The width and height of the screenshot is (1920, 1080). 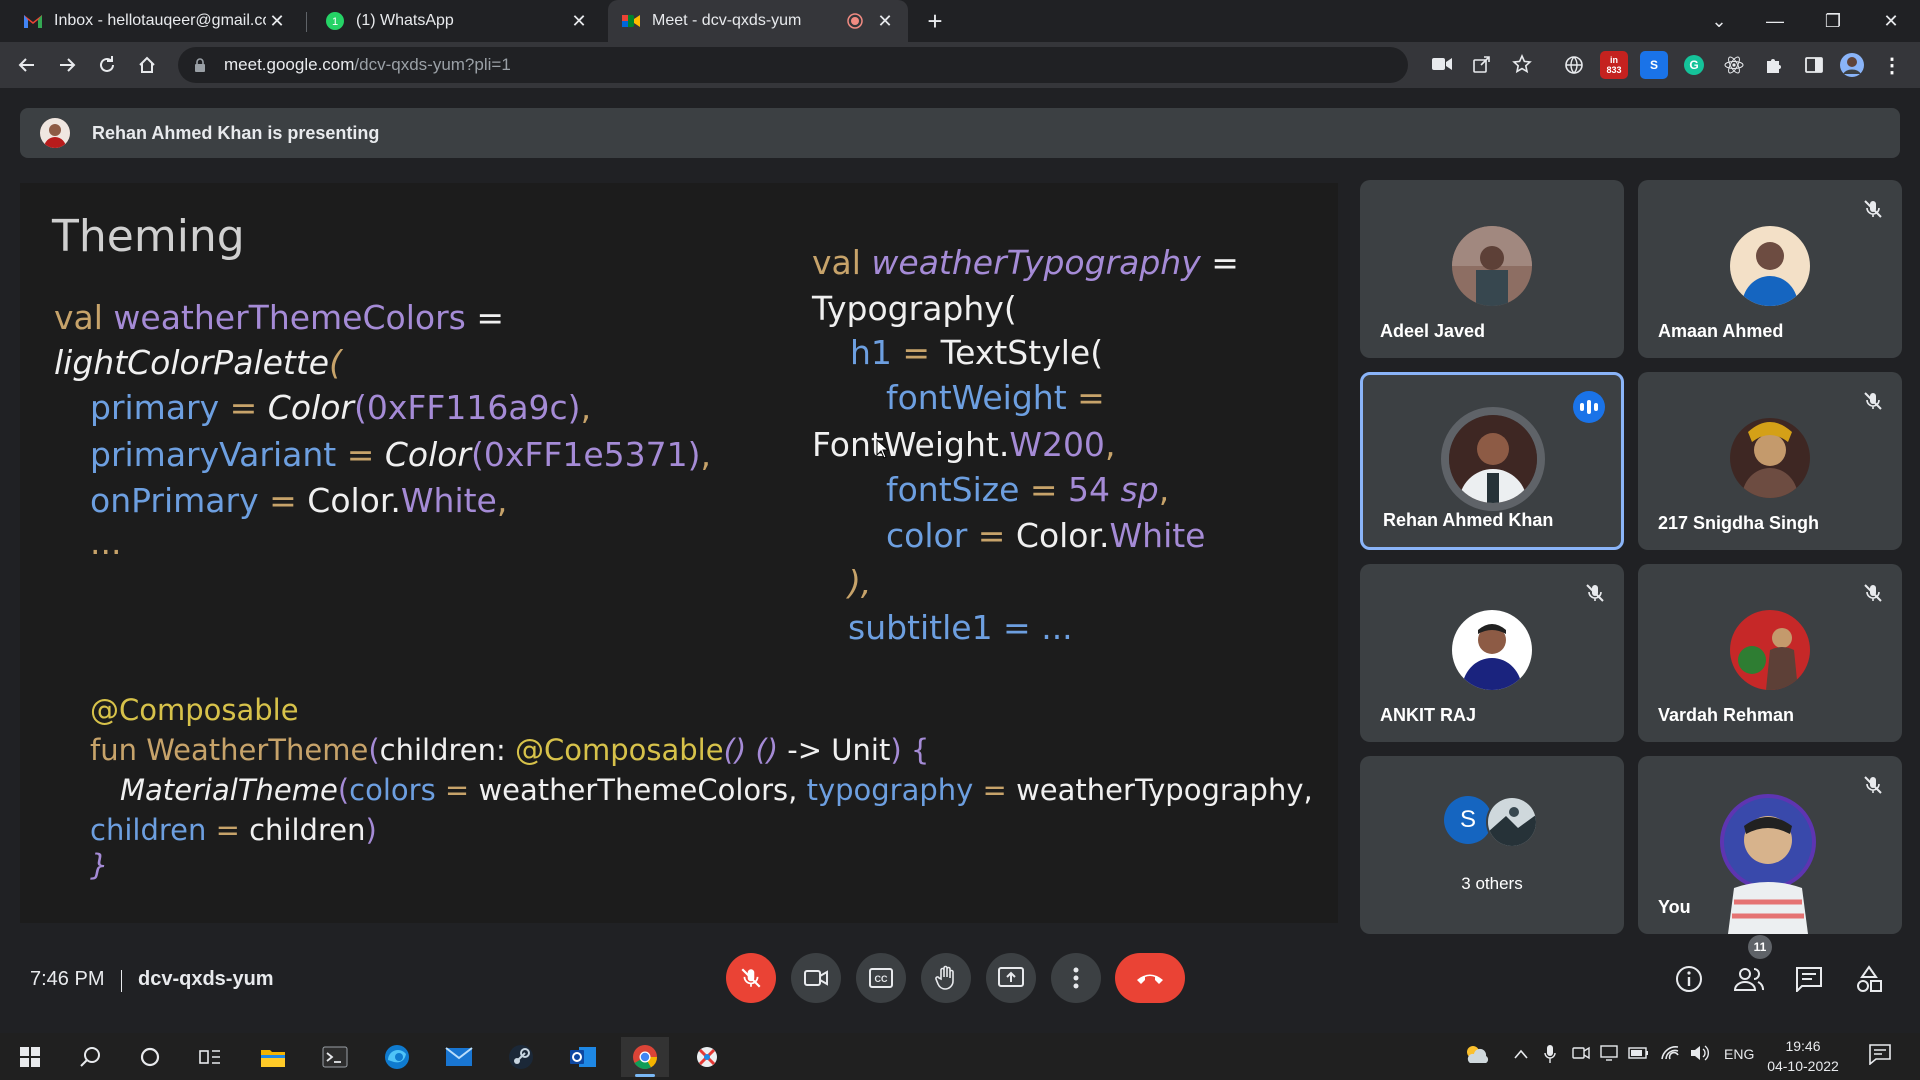 I want to click on snipping-tool-icon, so click(x=707, y=1057).